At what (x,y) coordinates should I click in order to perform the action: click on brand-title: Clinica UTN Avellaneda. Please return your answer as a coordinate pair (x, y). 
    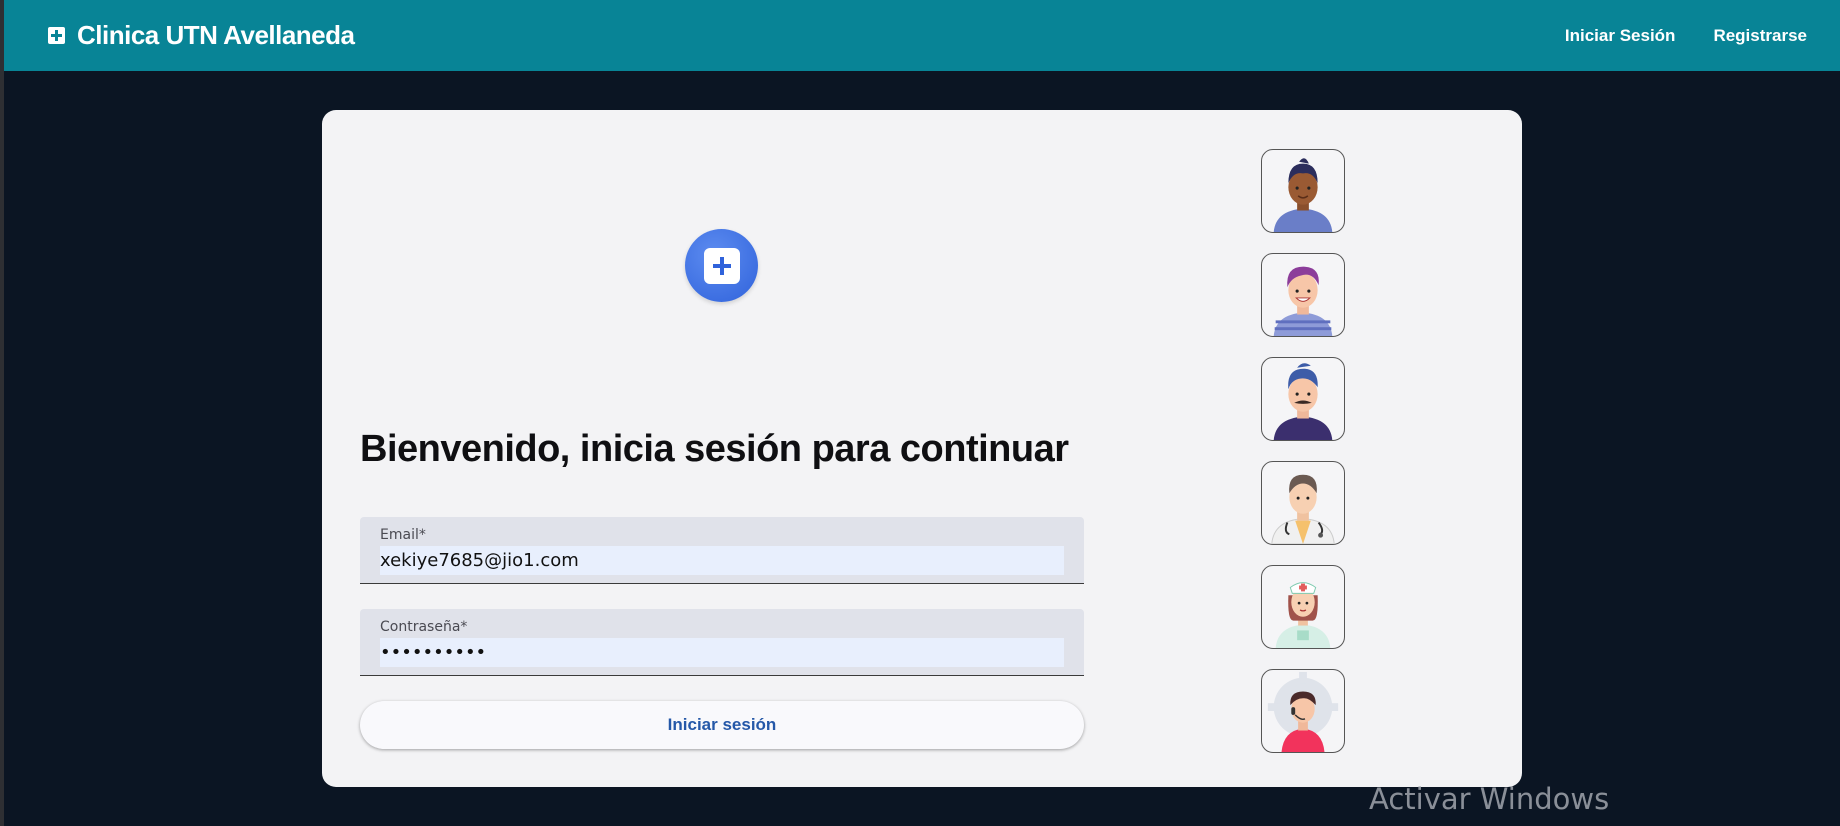
    Looking at the image, I should click on (216, 35).